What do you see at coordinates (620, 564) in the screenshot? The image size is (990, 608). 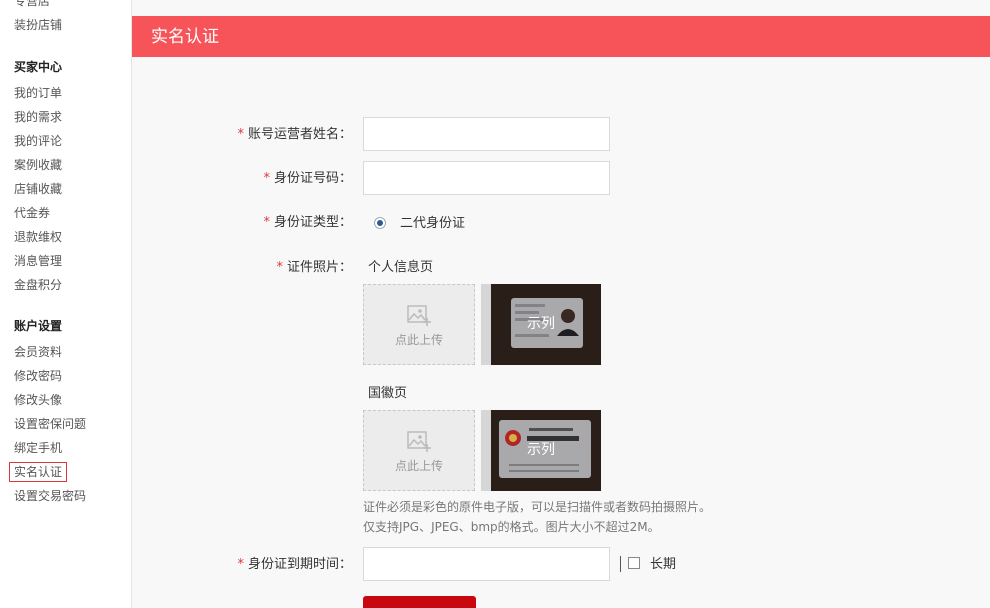 I see `divider` at bounding box center [620, 564].